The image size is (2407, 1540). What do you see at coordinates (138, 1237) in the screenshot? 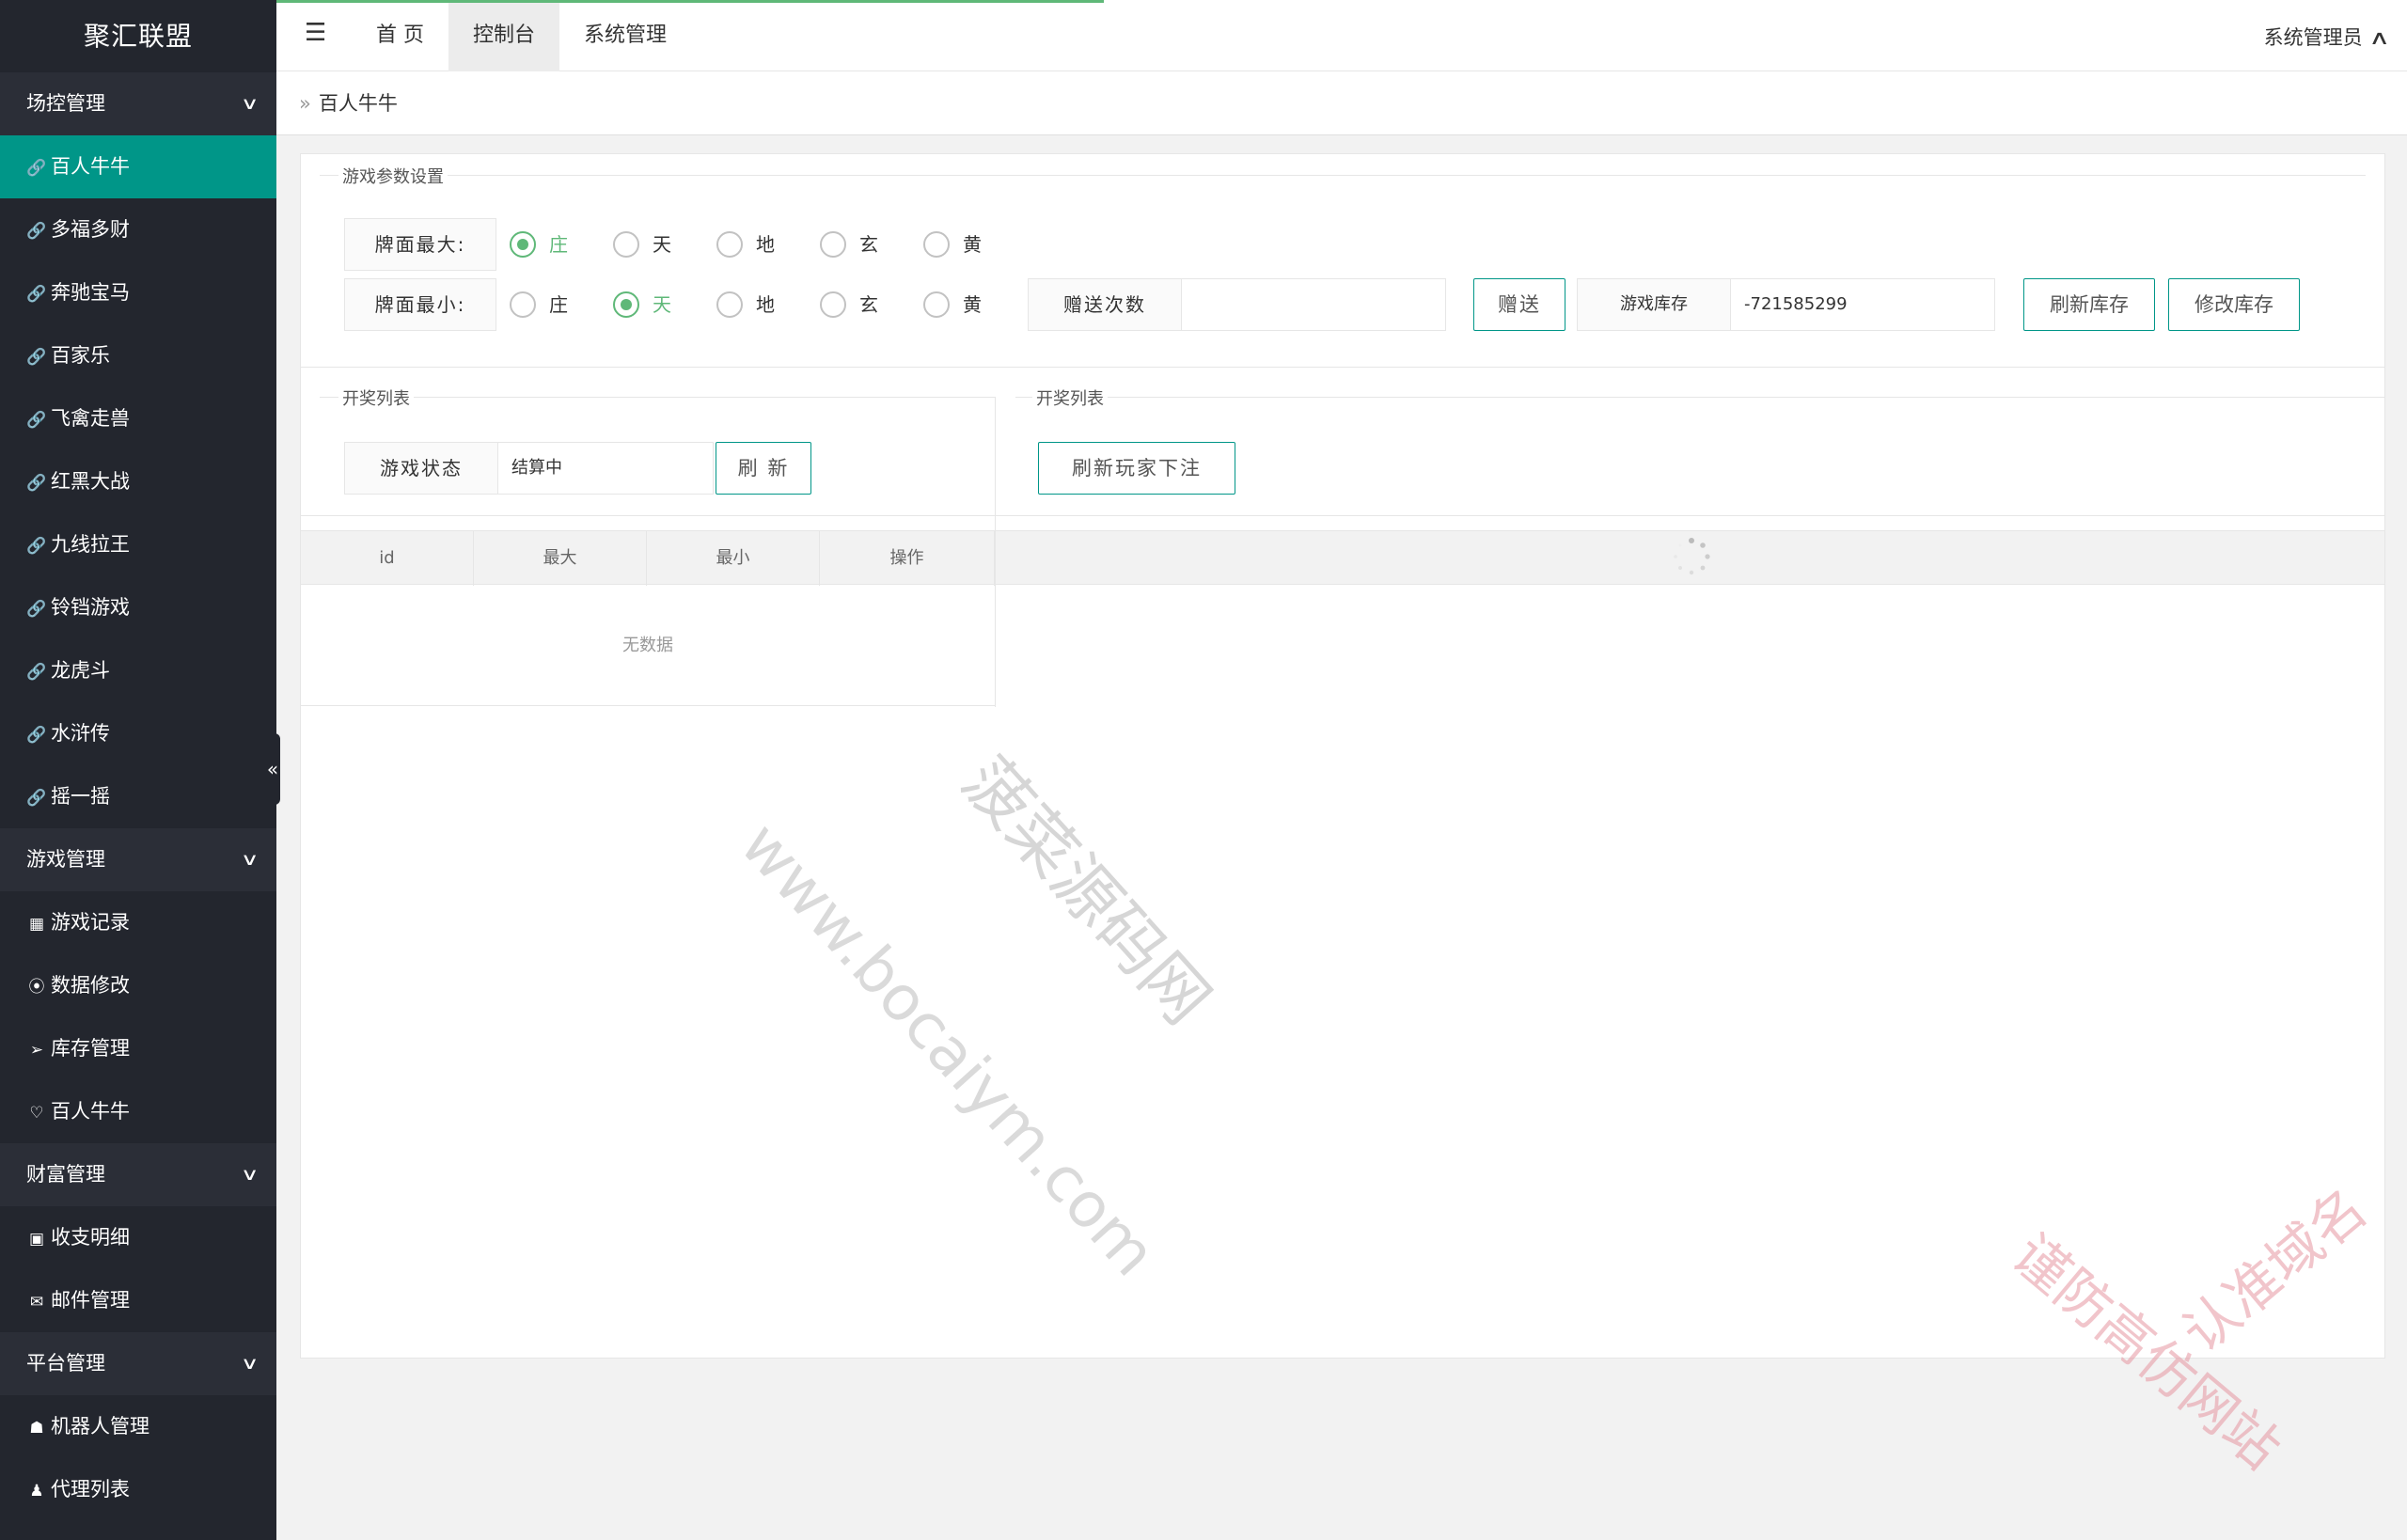
I see `sidebar-item-income-expense: ▣ 收支明细` at bounding box center [138, 1237].